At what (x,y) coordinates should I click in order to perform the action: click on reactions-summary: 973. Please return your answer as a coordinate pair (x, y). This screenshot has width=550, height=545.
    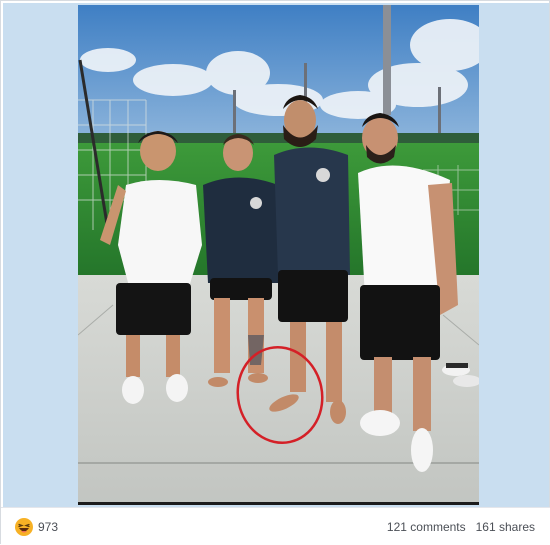
    Looking at the image, I should click on (36, 527).